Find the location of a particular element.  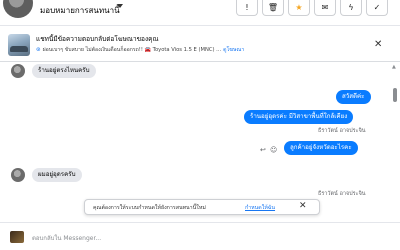

view-ad-link: ดูโฆษณา is located at coordinates (233, 50).